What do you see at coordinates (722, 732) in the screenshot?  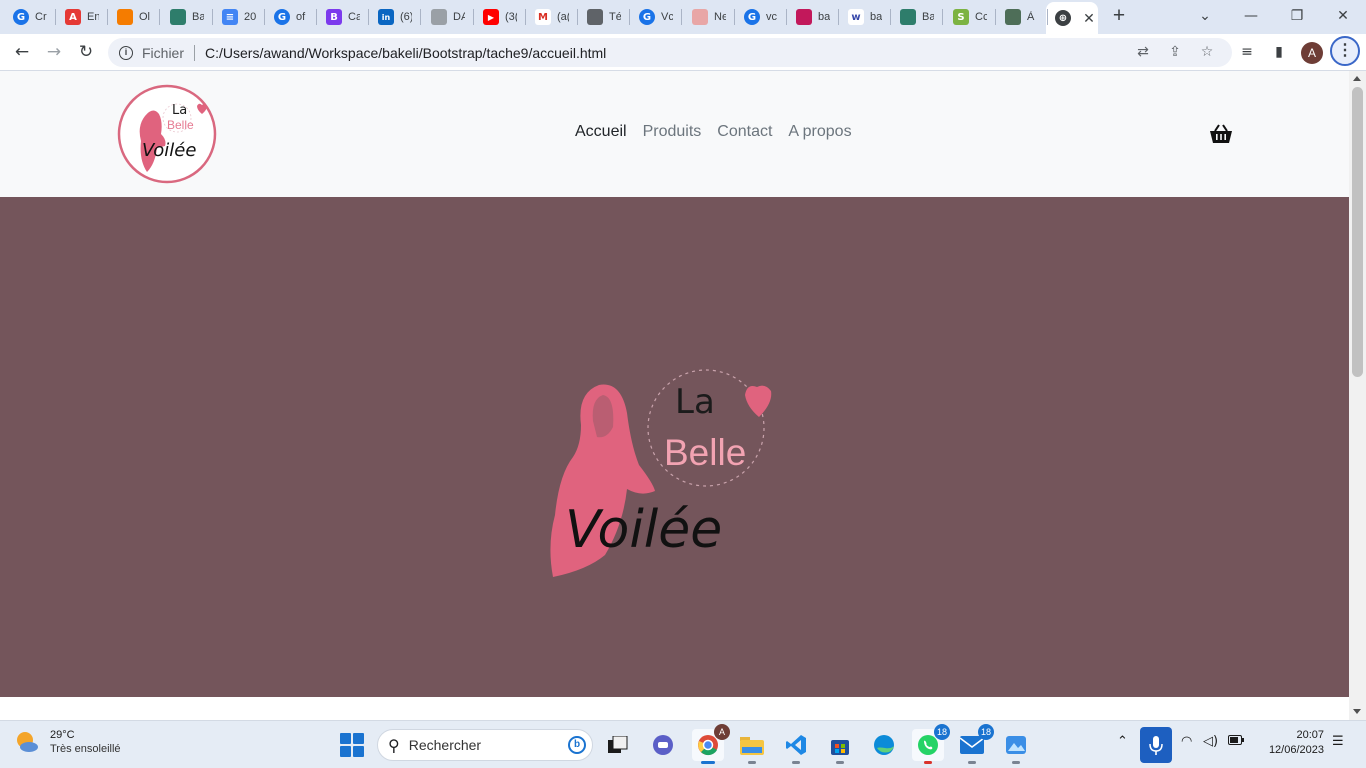 I see `chrome-profile-badge: A` at bounding box center [722, 732].